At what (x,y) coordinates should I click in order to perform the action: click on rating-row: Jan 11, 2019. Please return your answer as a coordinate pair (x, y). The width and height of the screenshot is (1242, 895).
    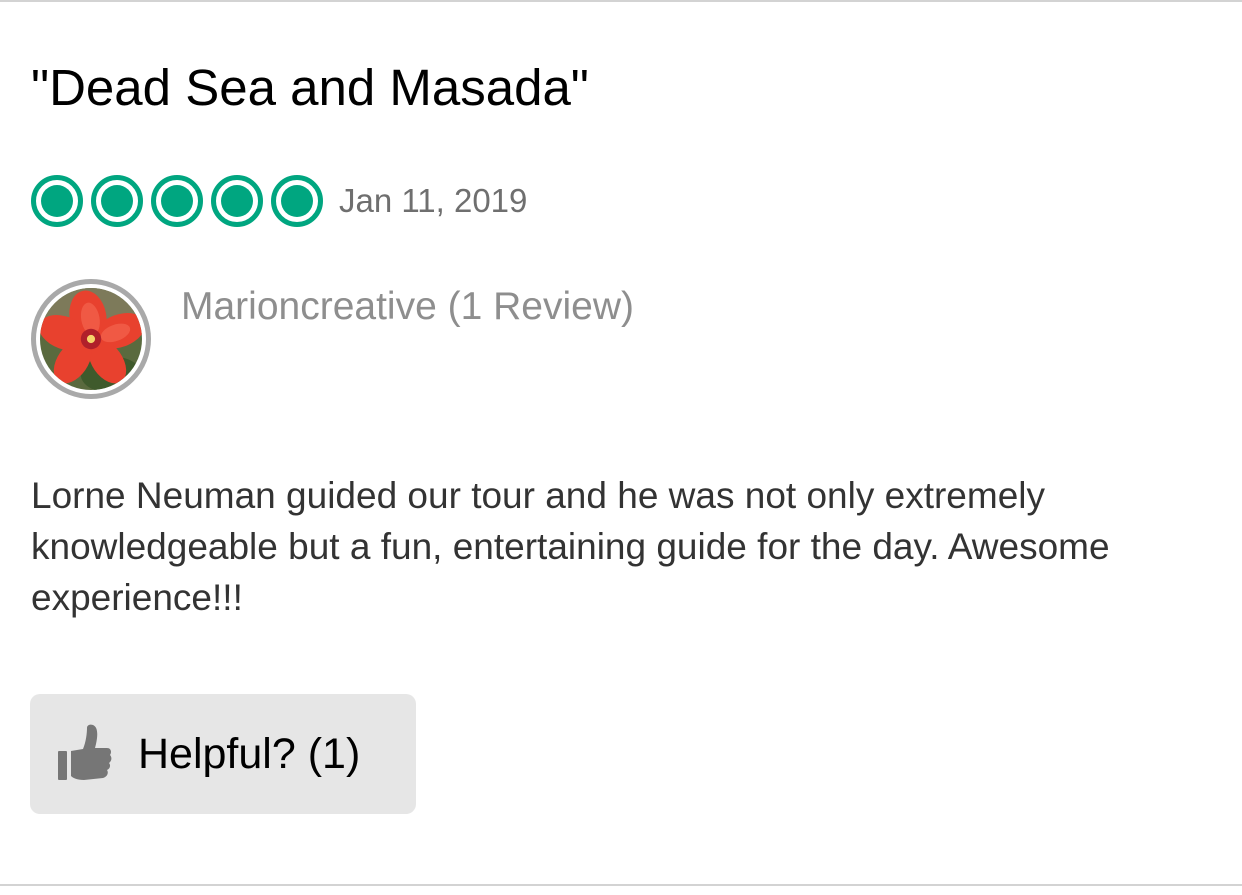
    Looking at the image, I should click on (279, 201).